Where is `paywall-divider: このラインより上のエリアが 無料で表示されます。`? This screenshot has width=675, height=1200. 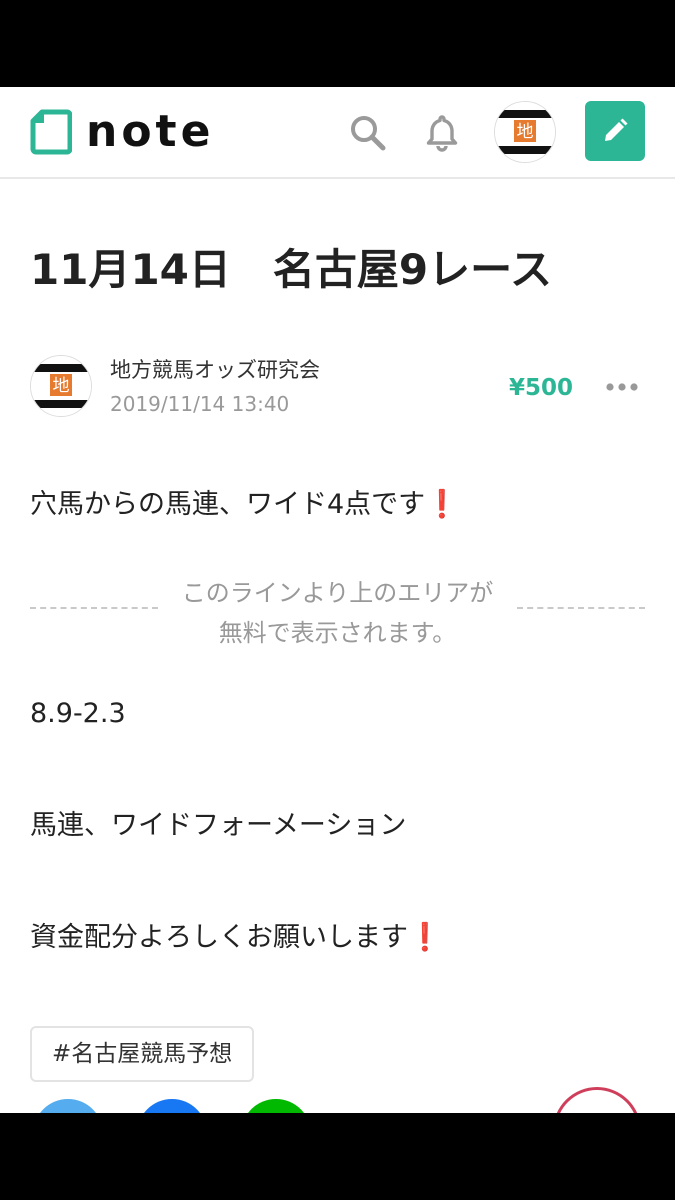 paywall-divider: このラインより上のエリアが 無料で表示されます。 is located at coordinates (337, 613).